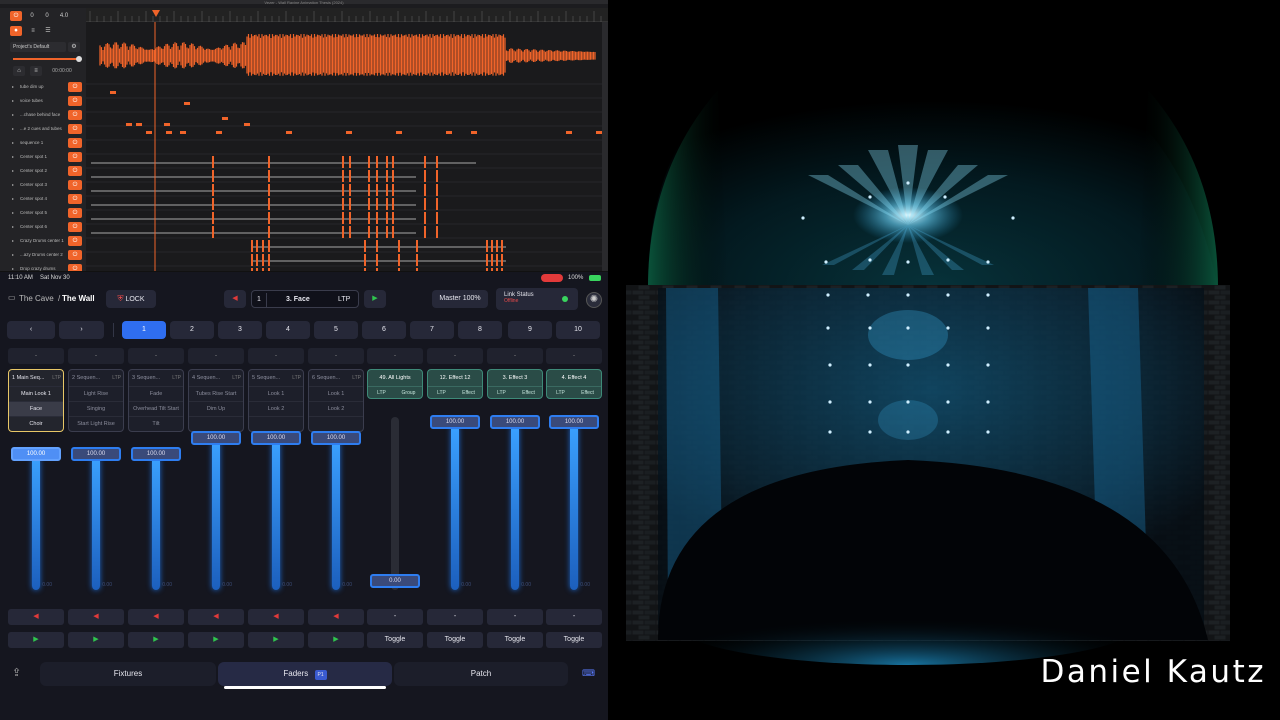  I want to click on track-row: ▸ sequence 1 ⏻, so click(43, 143).